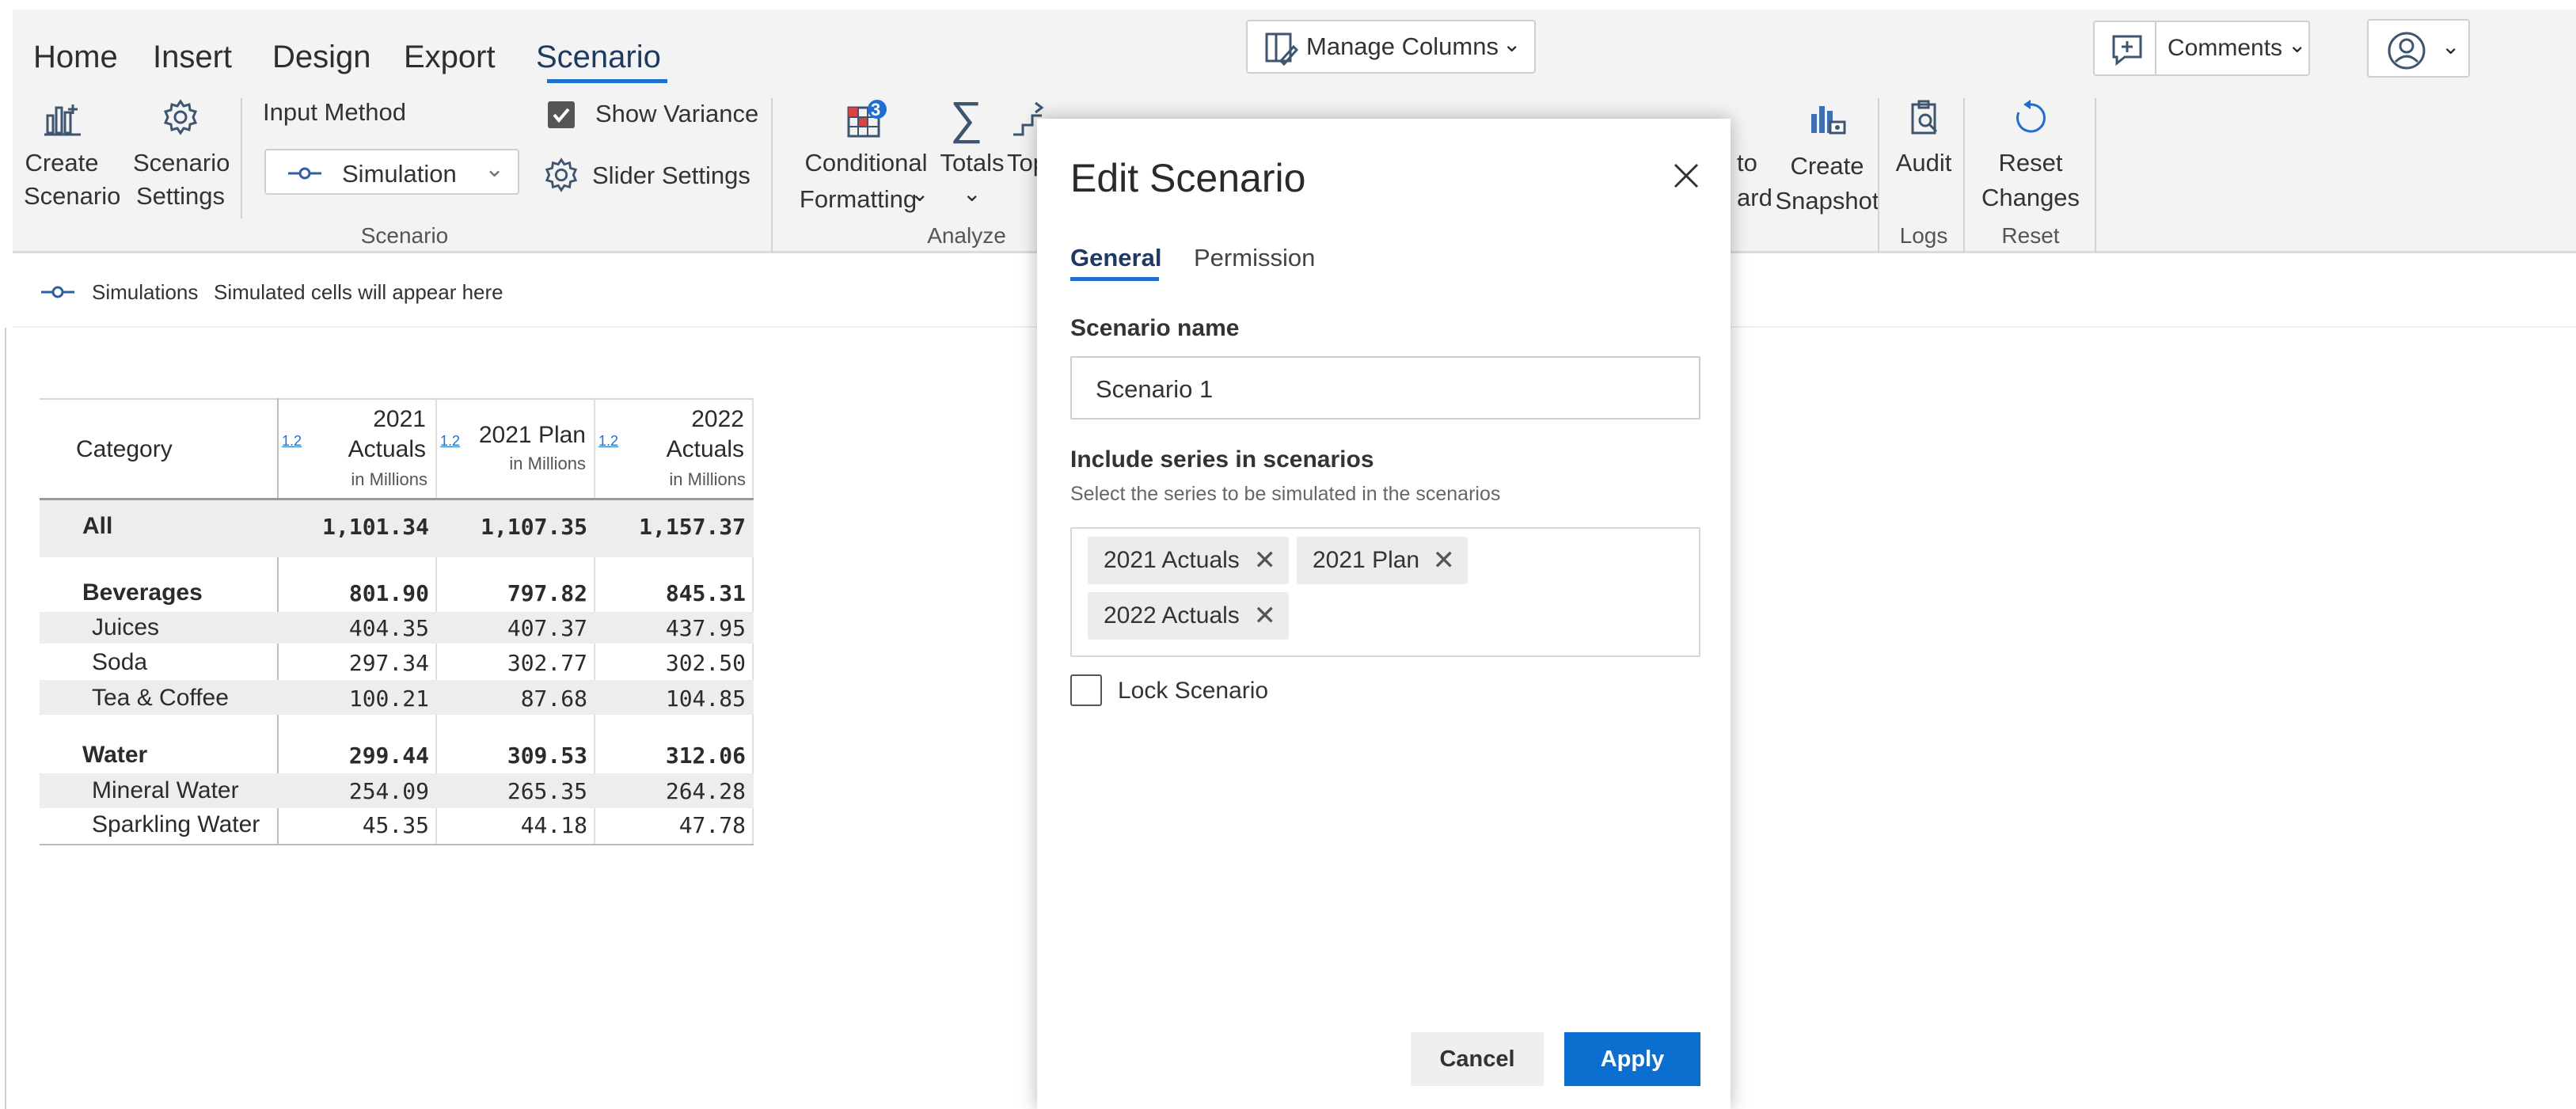 The image size is (2576, 1109). What do you see at coordinates (515, 628) in the screenshot?
I see `cell-value: 407.37` at bounding box center [515, 628].